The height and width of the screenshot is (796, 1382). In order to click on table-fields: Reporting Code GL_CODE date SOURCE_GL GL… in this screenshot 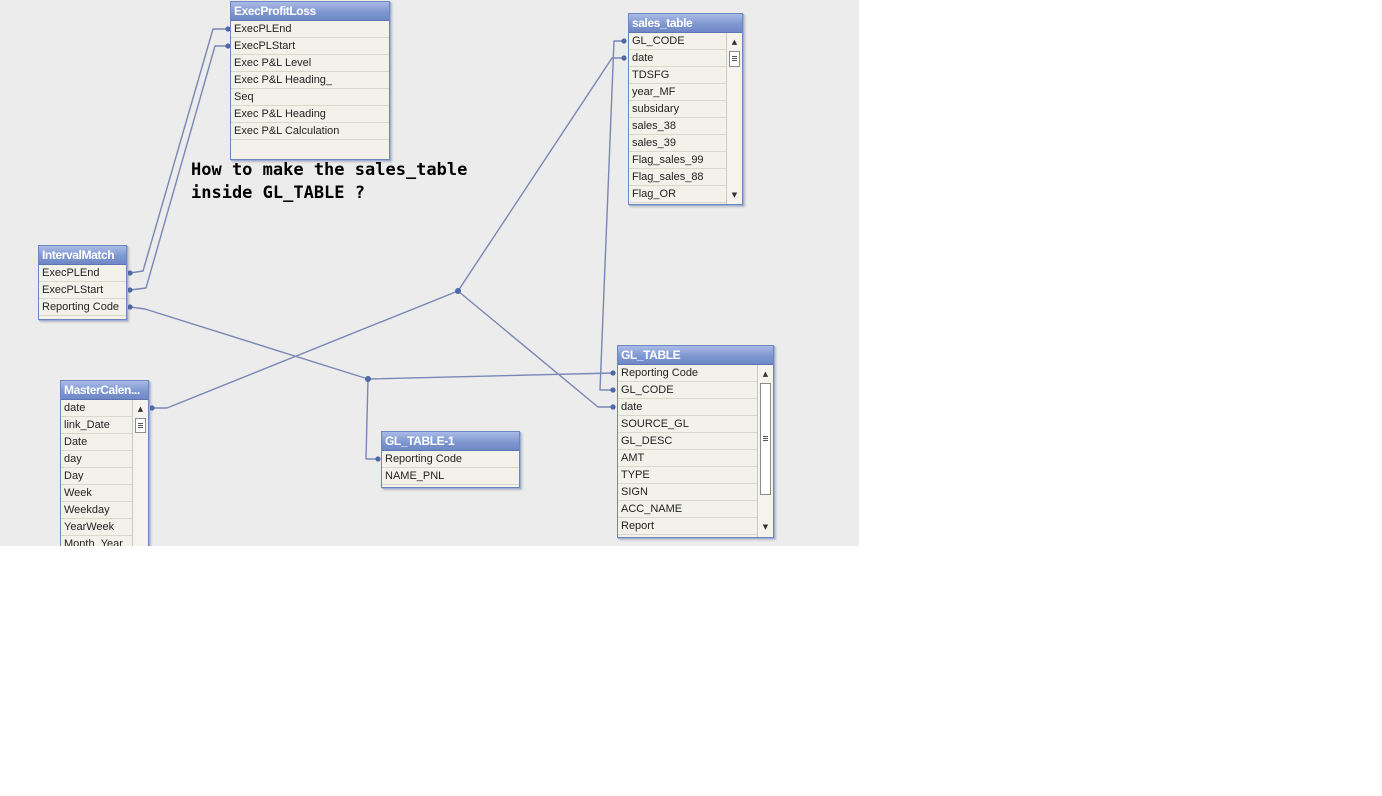, I will do `click(695, 451)`.